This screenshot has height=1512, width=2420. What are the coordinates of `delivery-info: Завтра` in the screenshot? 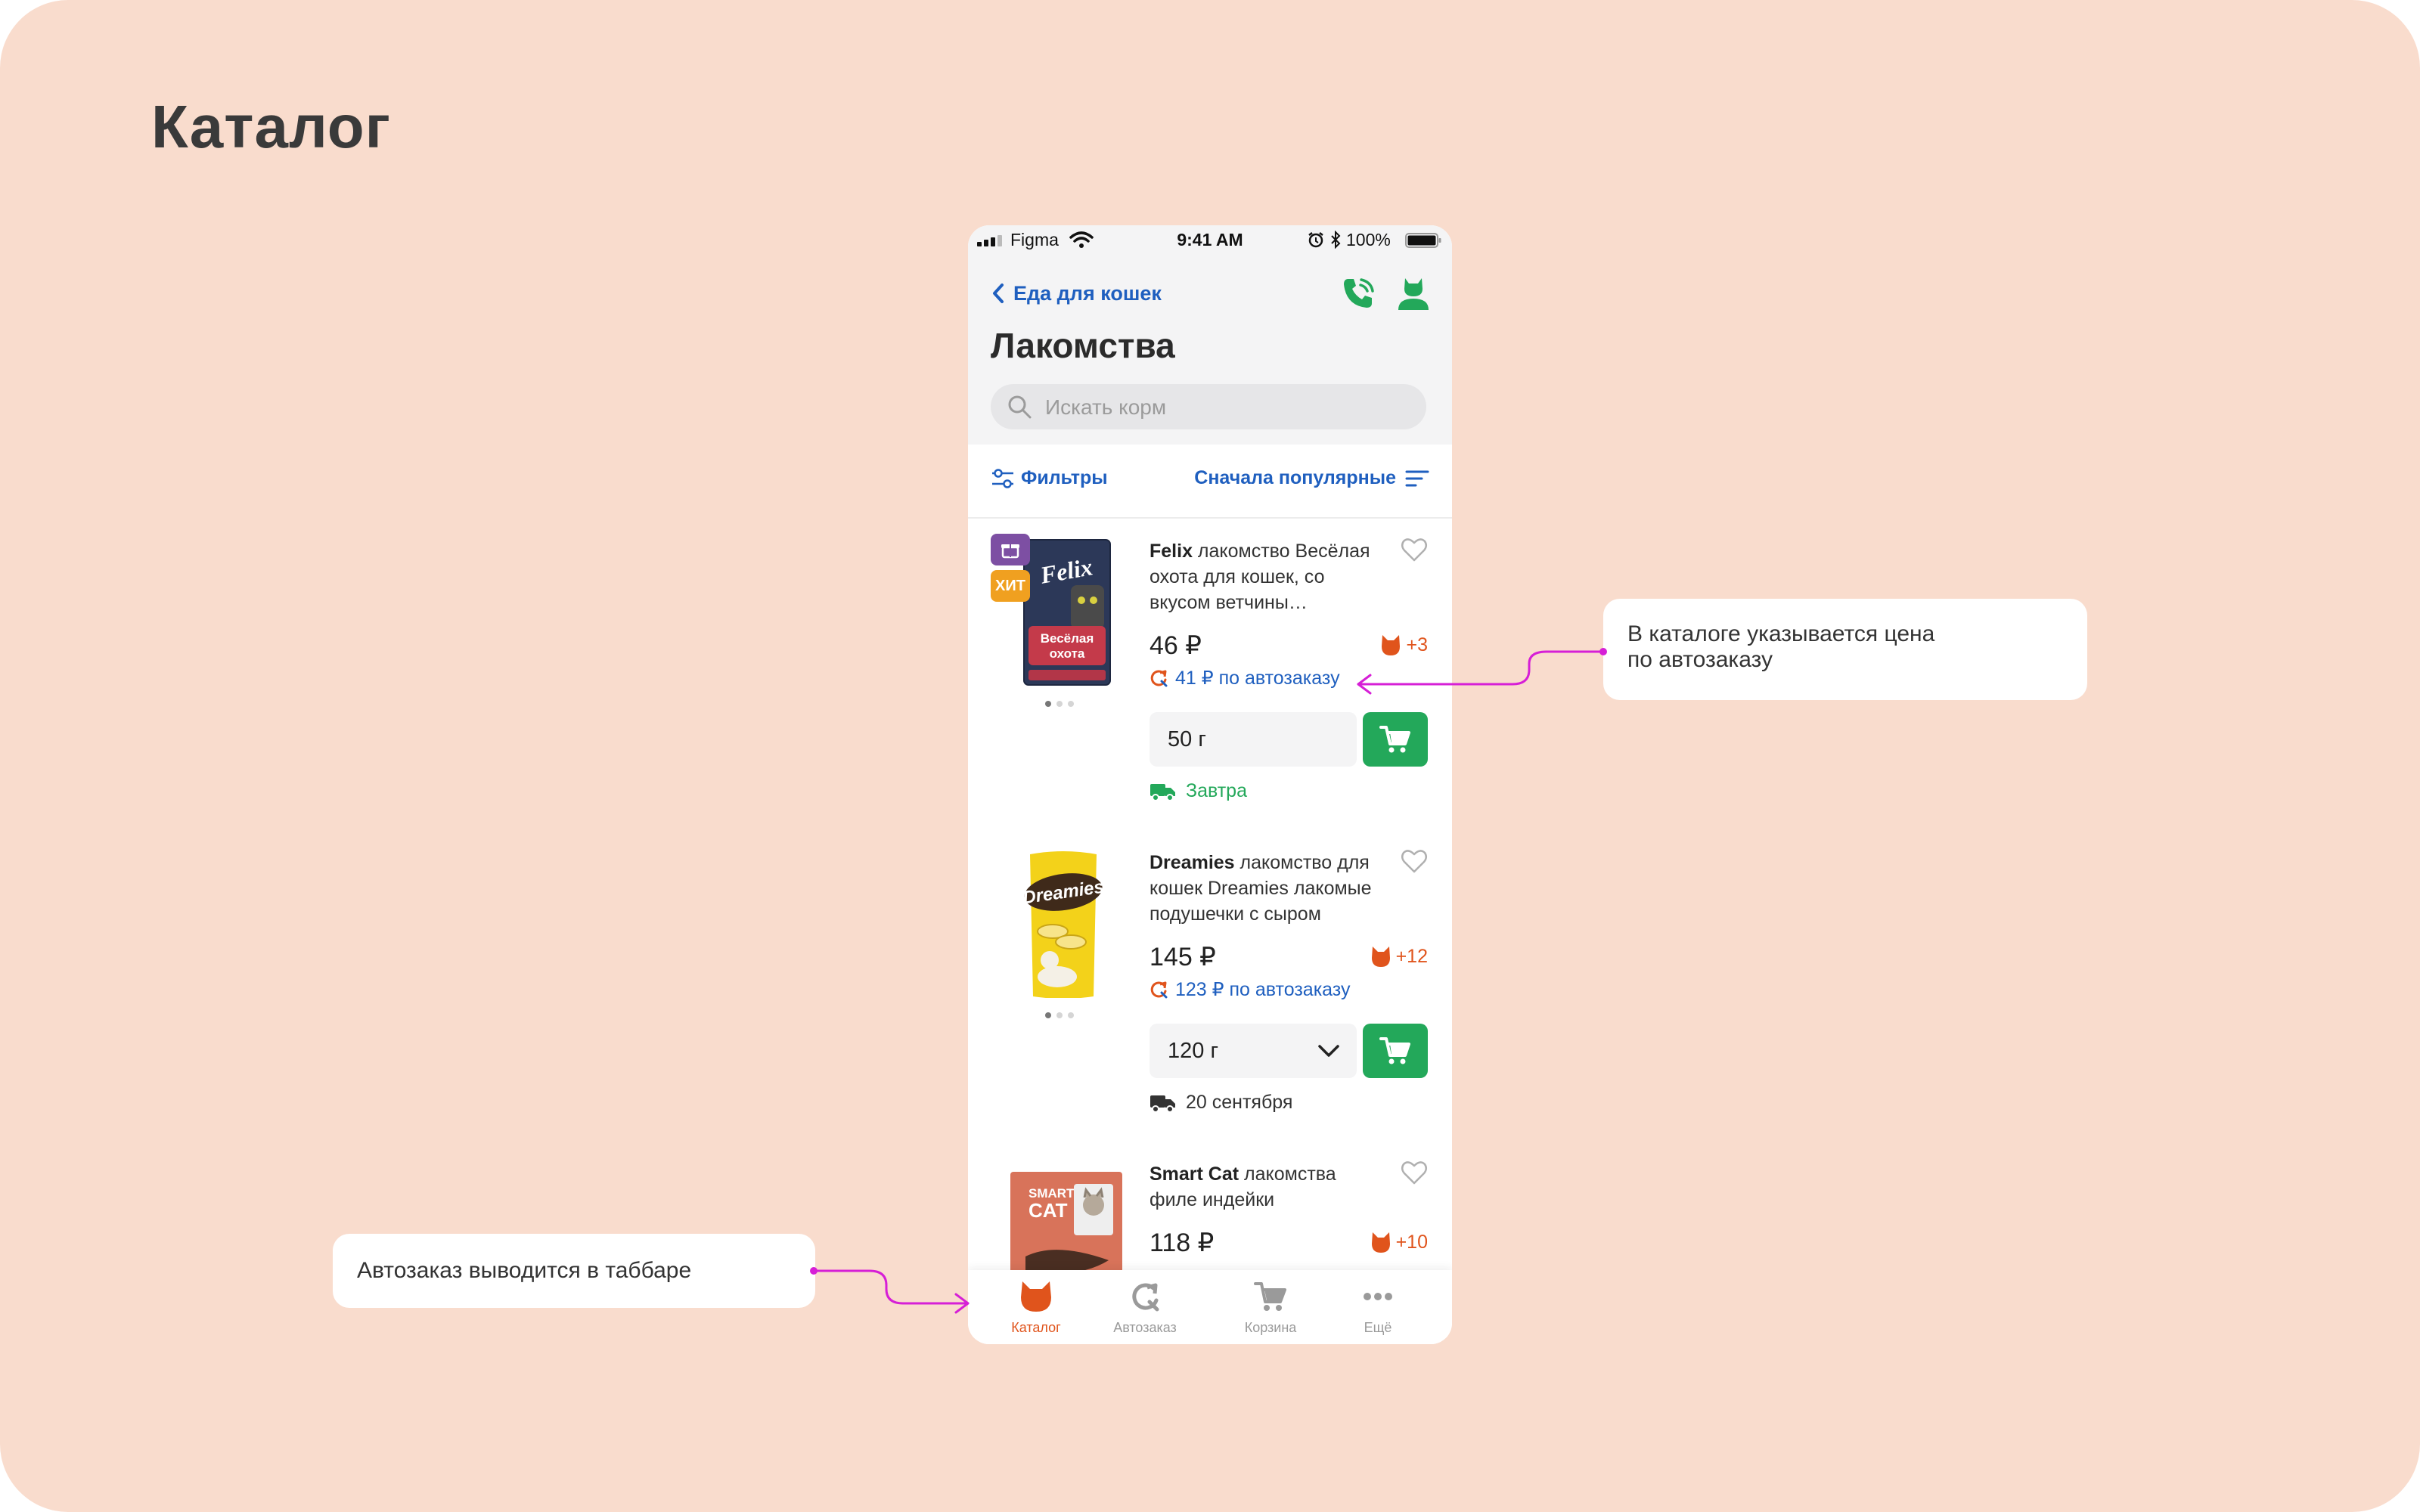 It's located at (1198, 791).